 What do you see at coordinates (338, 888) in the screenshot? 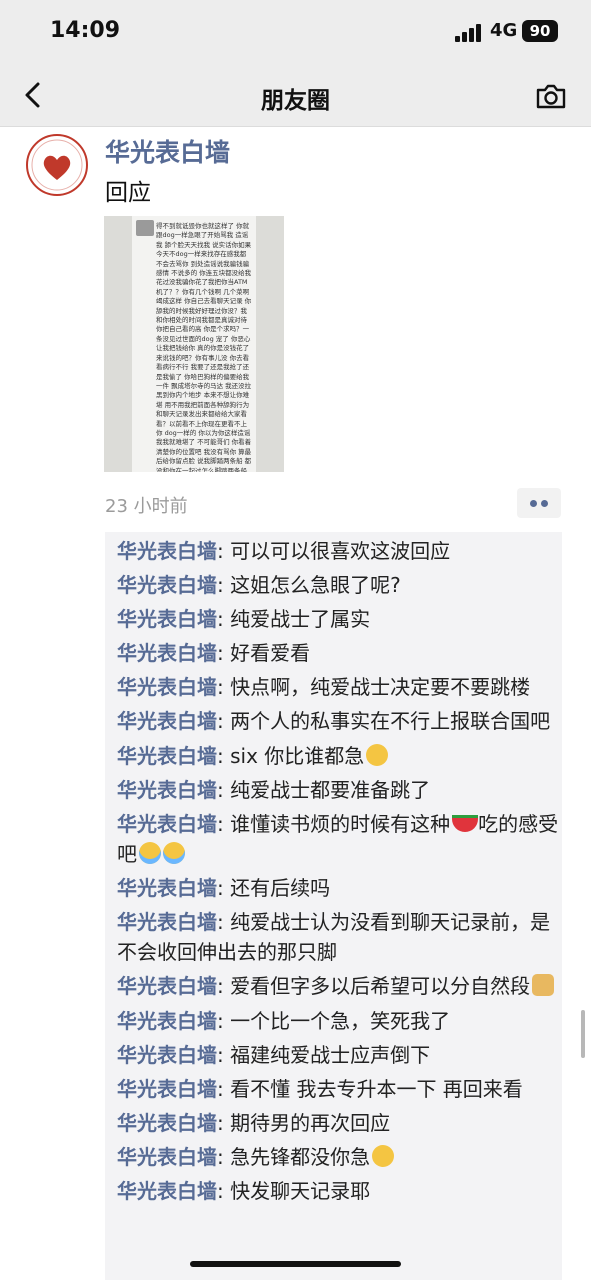
I see `comment-item: 华光表白墙: 还有后续吗` at bounding box center [338, 888].